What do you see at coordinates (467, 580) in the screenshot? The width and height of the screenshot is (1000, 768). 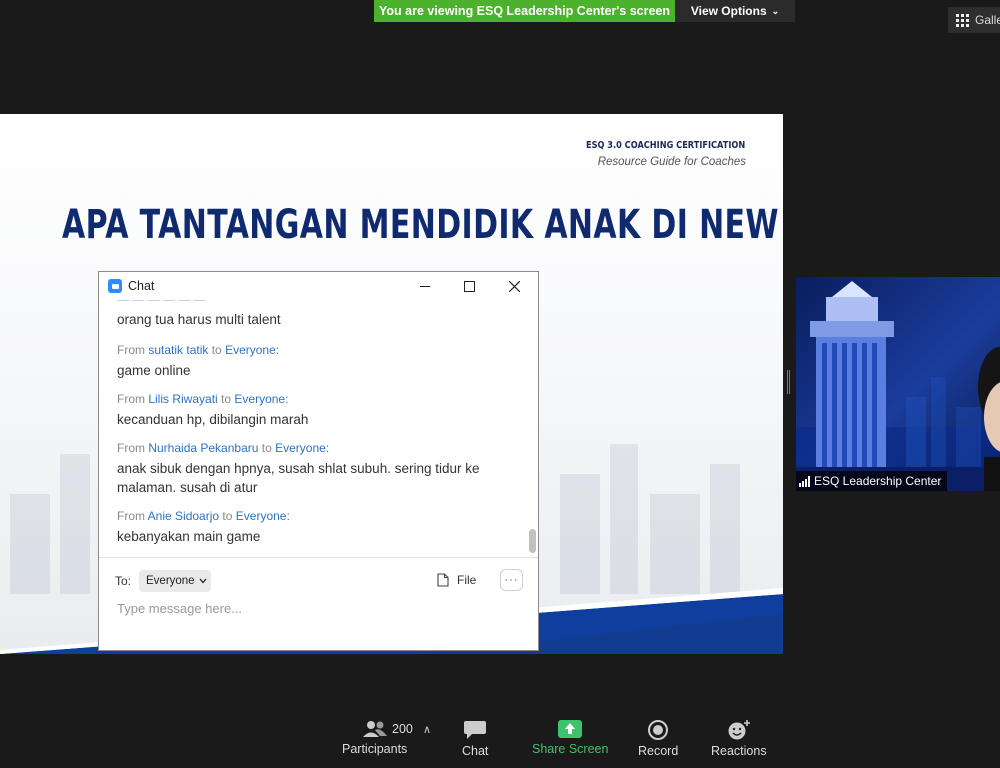 I see `file-button-label: File` at bounding box center [467, 580].